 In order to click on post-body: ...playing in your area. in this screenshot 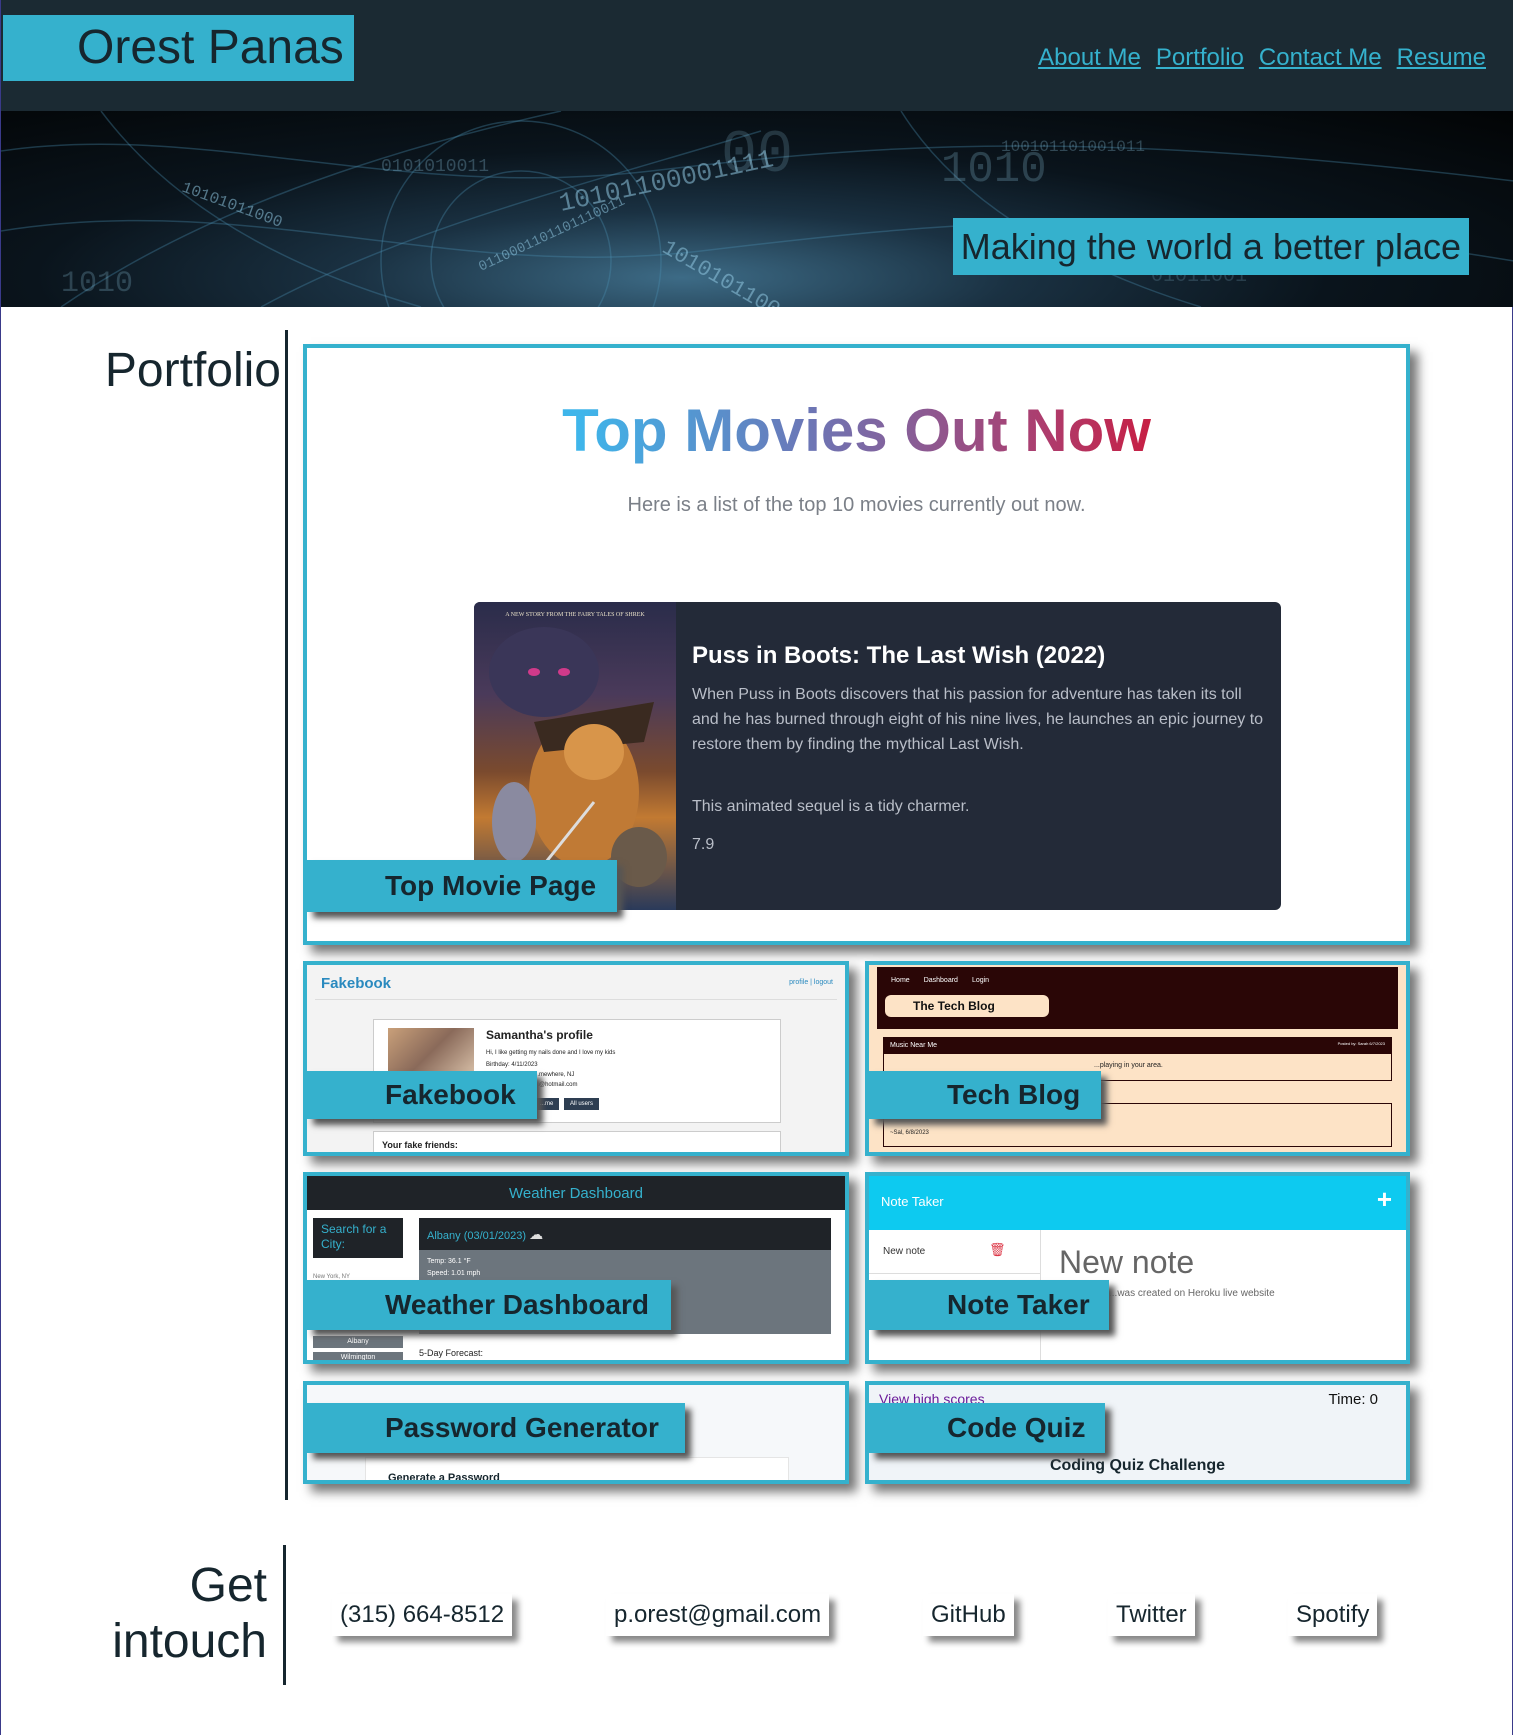, I will do `click(1128, 1065)`.